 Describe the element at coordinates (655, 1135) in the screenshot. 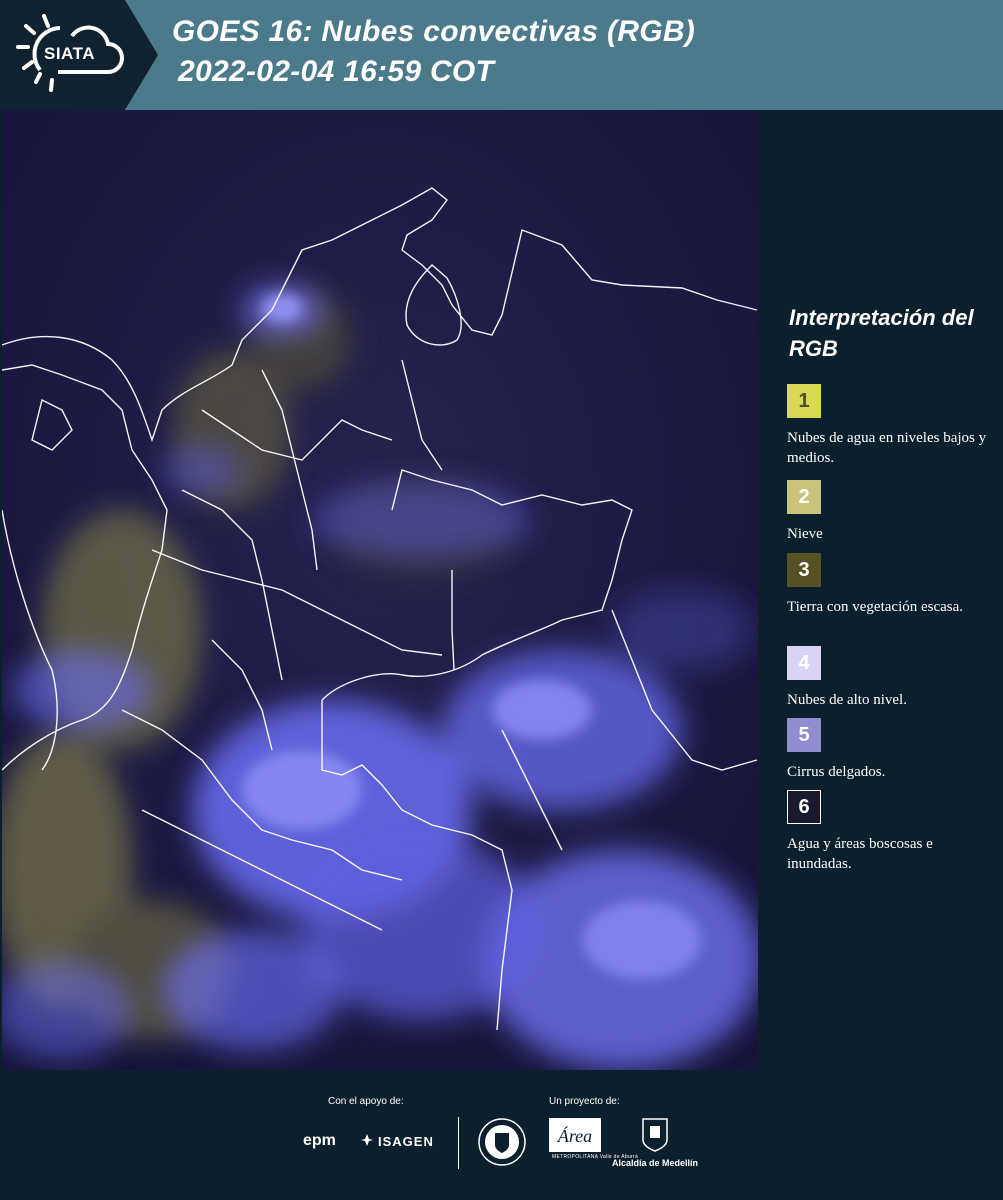

I see `alcaldia-shield-icon` at that location.